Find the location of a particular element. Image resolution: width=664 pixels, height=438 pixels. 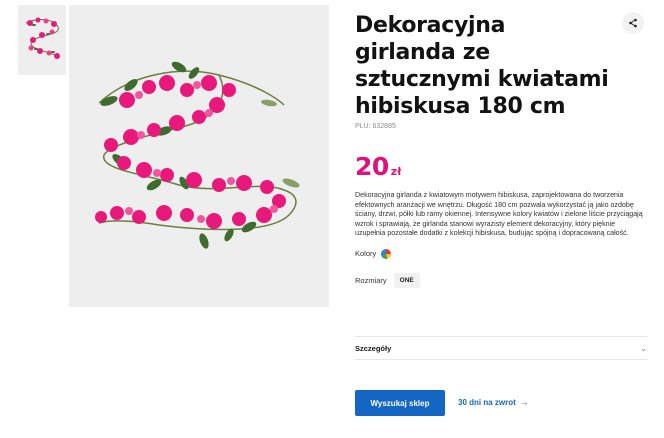

returns-link: 30 dni na zwrot → is located at coordinates (493, 402).